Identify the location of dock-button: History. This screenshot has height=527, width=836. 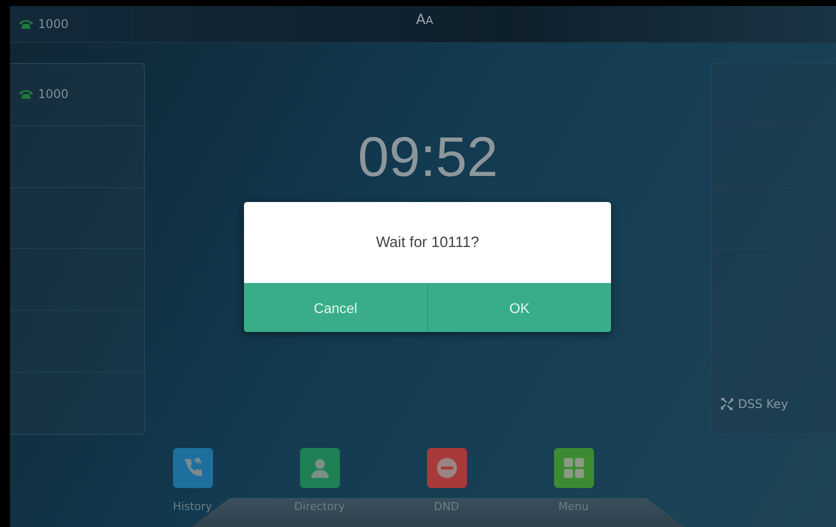
(192, 487).